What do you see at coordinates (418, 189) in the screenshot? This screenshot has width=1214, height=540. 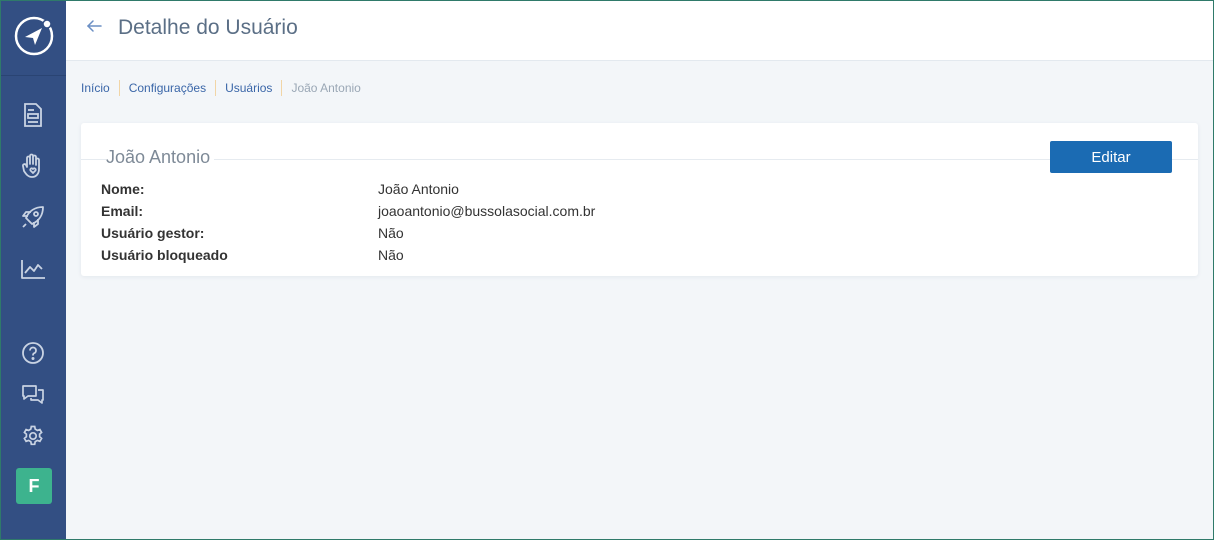 I see `field-value: João Antonio` at bounding box center [418, 189].